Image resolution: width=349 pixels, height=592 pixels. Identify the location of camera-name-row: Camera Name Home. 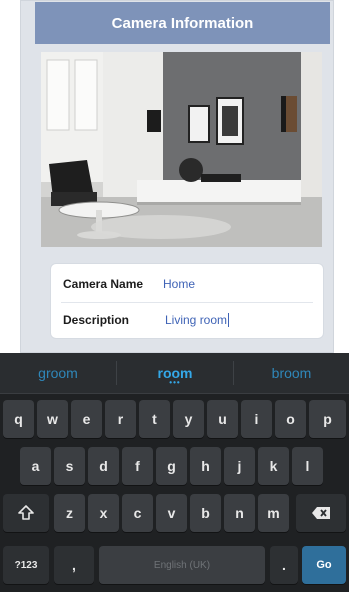
(187, 284).